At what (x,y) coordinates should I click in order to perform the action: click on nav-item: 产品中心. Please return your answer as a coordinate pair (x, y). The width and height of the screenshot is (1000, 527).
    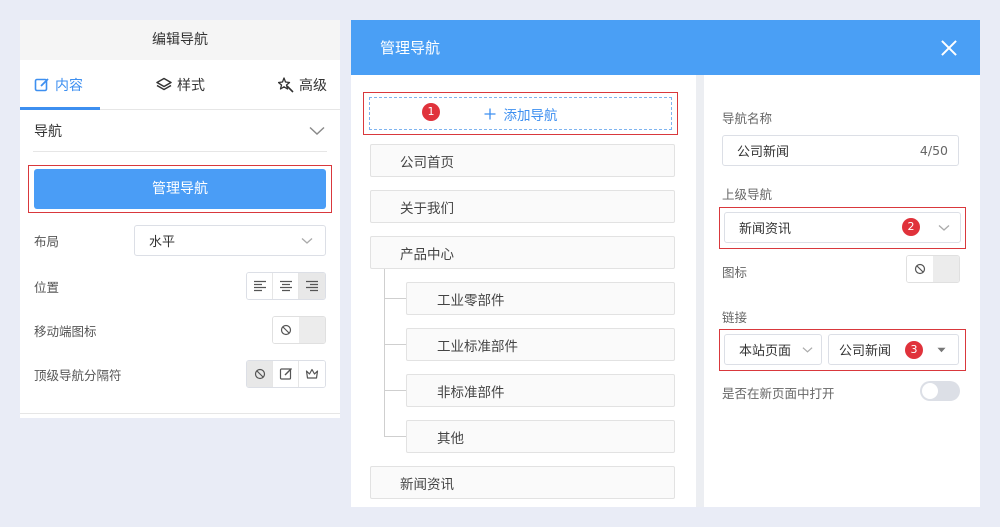
    Looking at the image, I should click on (522, 252).